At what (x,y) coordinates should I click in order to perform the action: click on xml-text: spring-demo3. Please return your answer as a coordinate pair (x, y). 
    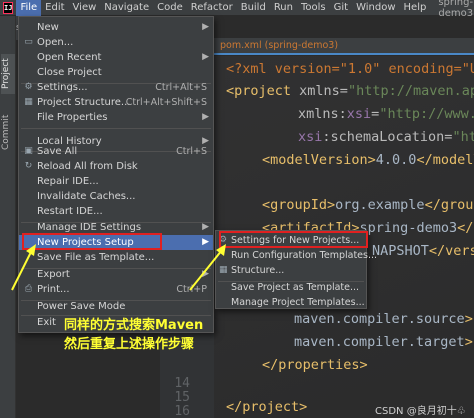
    Looking at the image, I should click on (408, 228).